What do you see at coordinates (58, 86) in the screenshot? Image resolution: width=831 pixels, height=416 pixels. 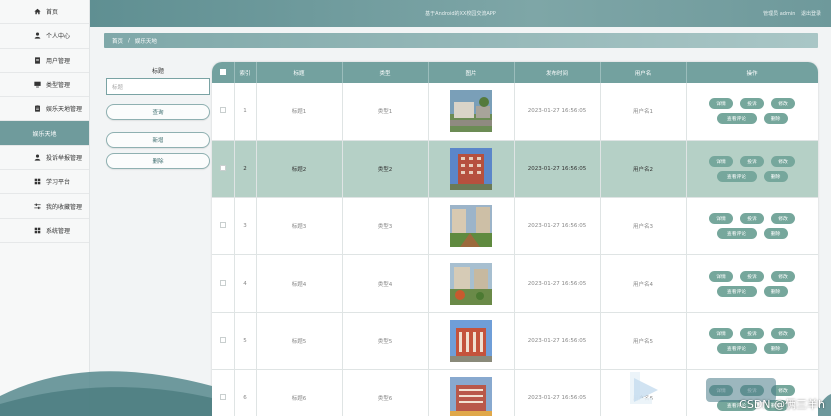 I see `sidebar-item-label: 类型管理` at bounding box center [58, 86].